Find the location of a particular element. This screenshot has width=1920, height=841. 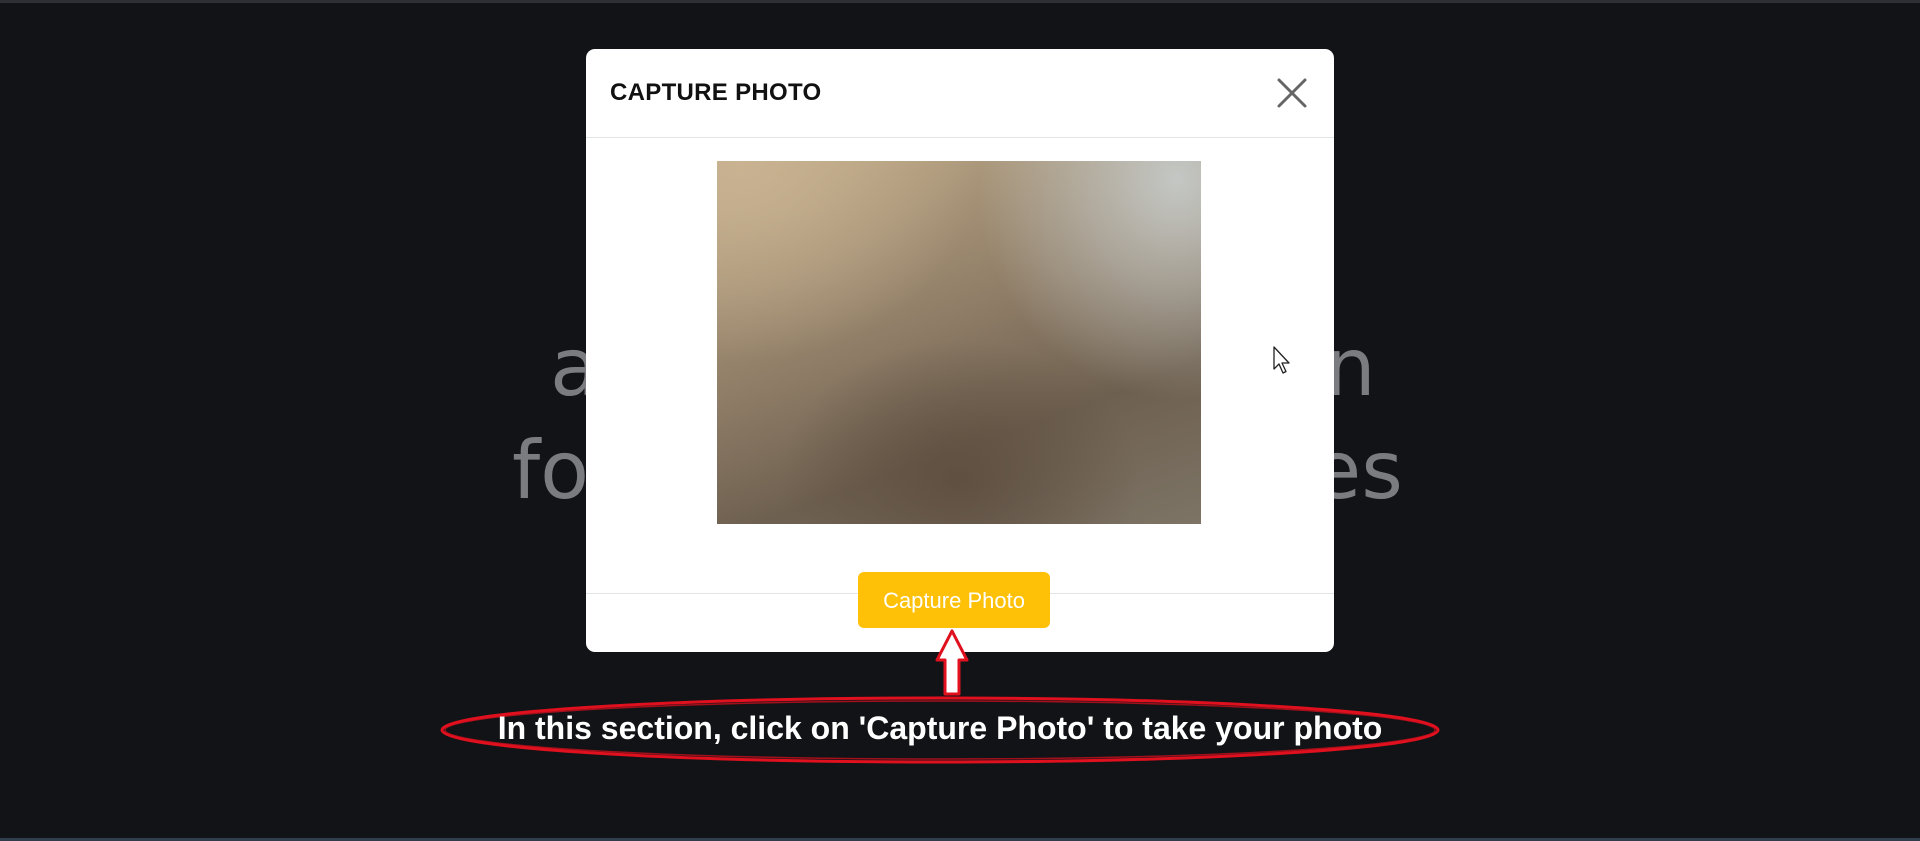

capture-photo-button: Capture Photo is located at coordinates (954, 600).